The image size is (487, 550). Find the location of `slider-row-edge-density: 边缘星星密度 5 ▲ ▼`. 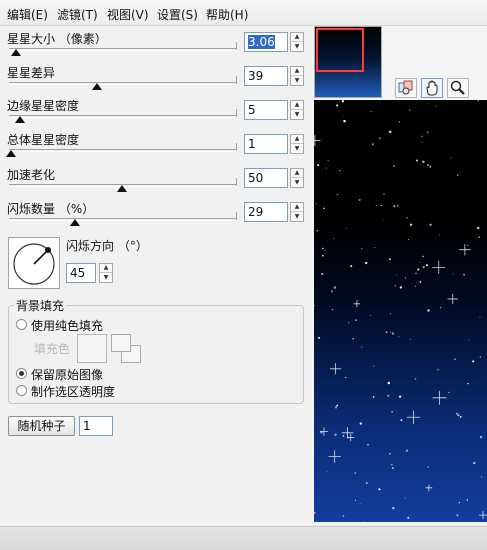

slider-row-edge-density: 边缘星星密度 5 ▲ ▼ is located at coordinates (155, 114).